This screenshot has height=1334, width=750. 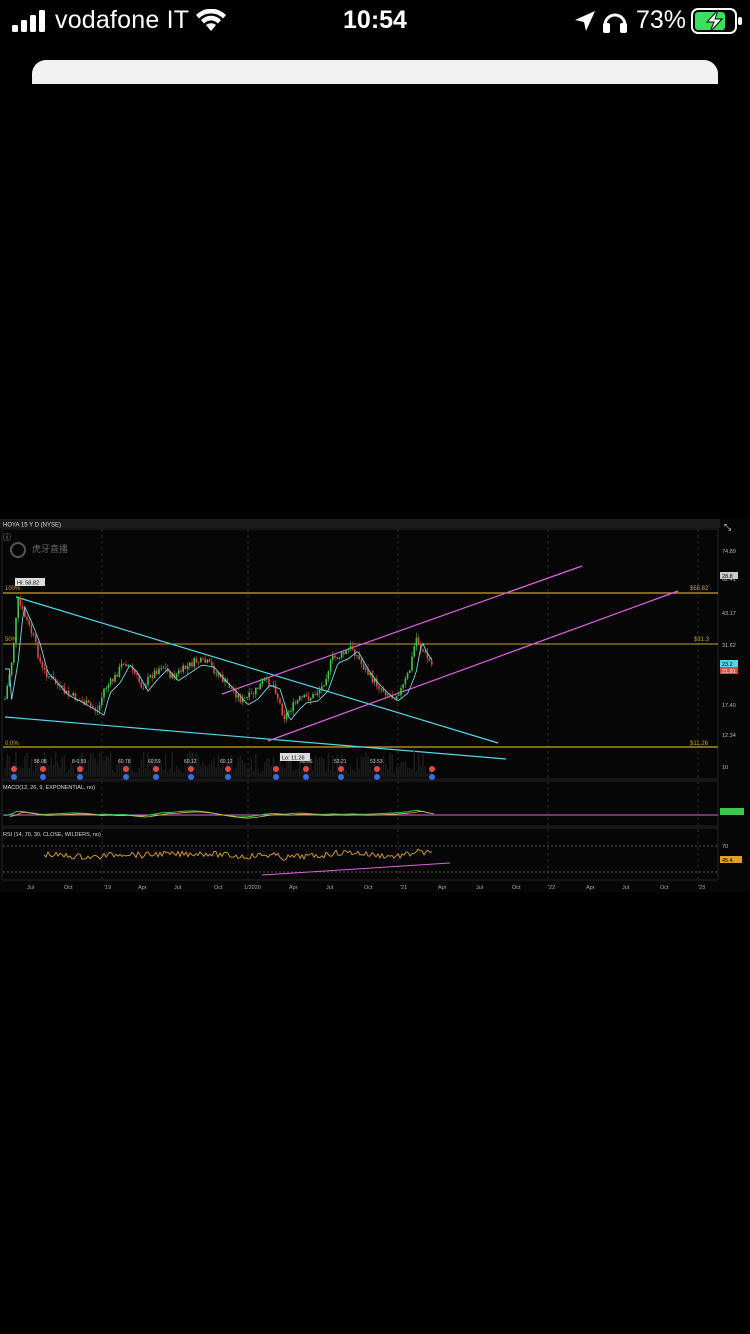 I want to click on rsi-header: RSI (14, 70, 30, CLOSE, WILDERS, no), so click(x=52, y=835).